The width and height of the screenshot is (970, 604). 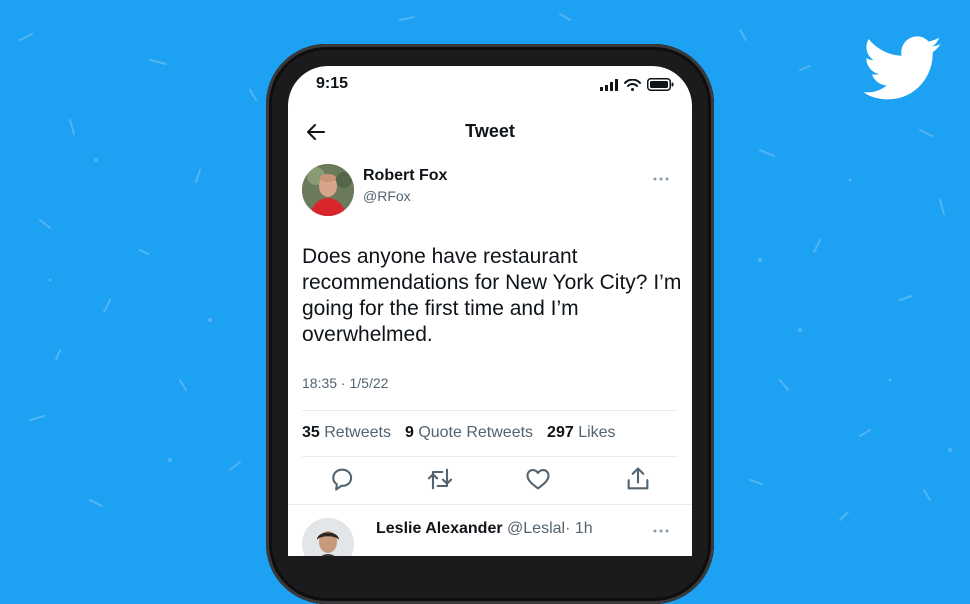 What do you see at coordinates (357, 432) in the screenshot?
I see `retweets-label: Retweets` at bounding box center [357, 432].